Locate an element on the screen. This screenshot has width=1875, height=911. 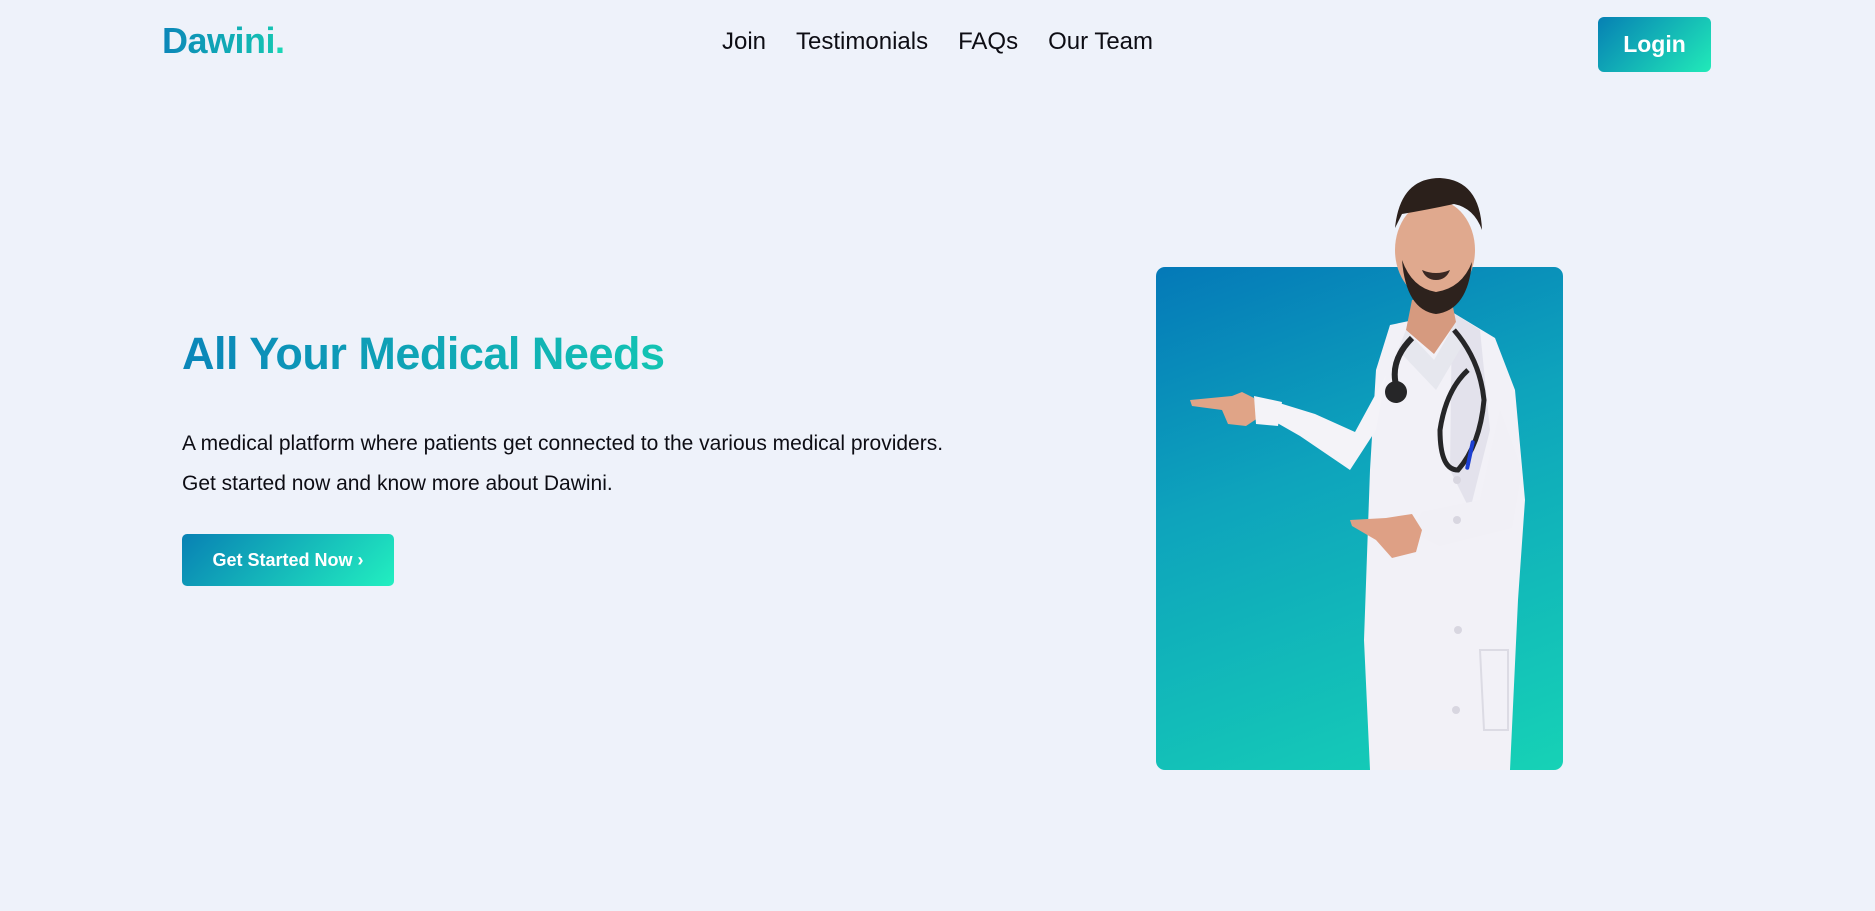
brand-logo: Dawini. is located at coordinates (223, 41).